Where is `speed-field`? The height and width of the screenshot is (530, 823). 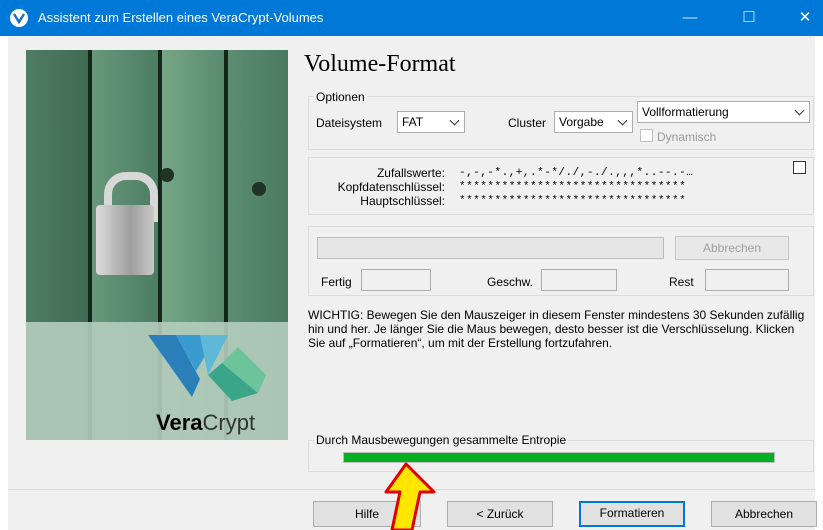 speed-field is located at coordinates (579, 280).